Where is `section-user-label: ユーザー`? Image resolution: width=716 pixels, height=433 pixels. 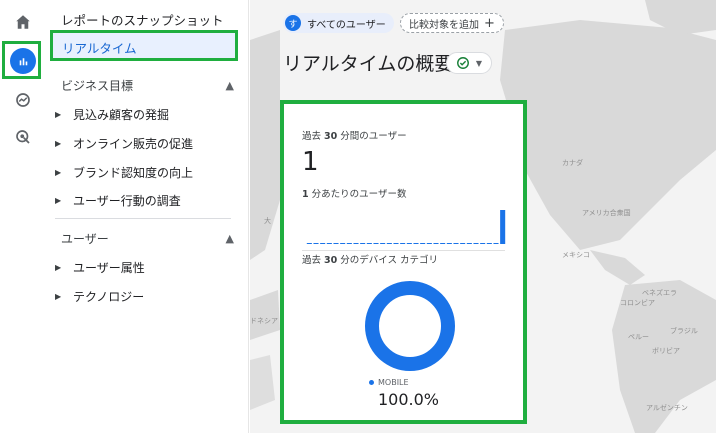
section-user-label: ユーザー is located at coordinates (85, 239).